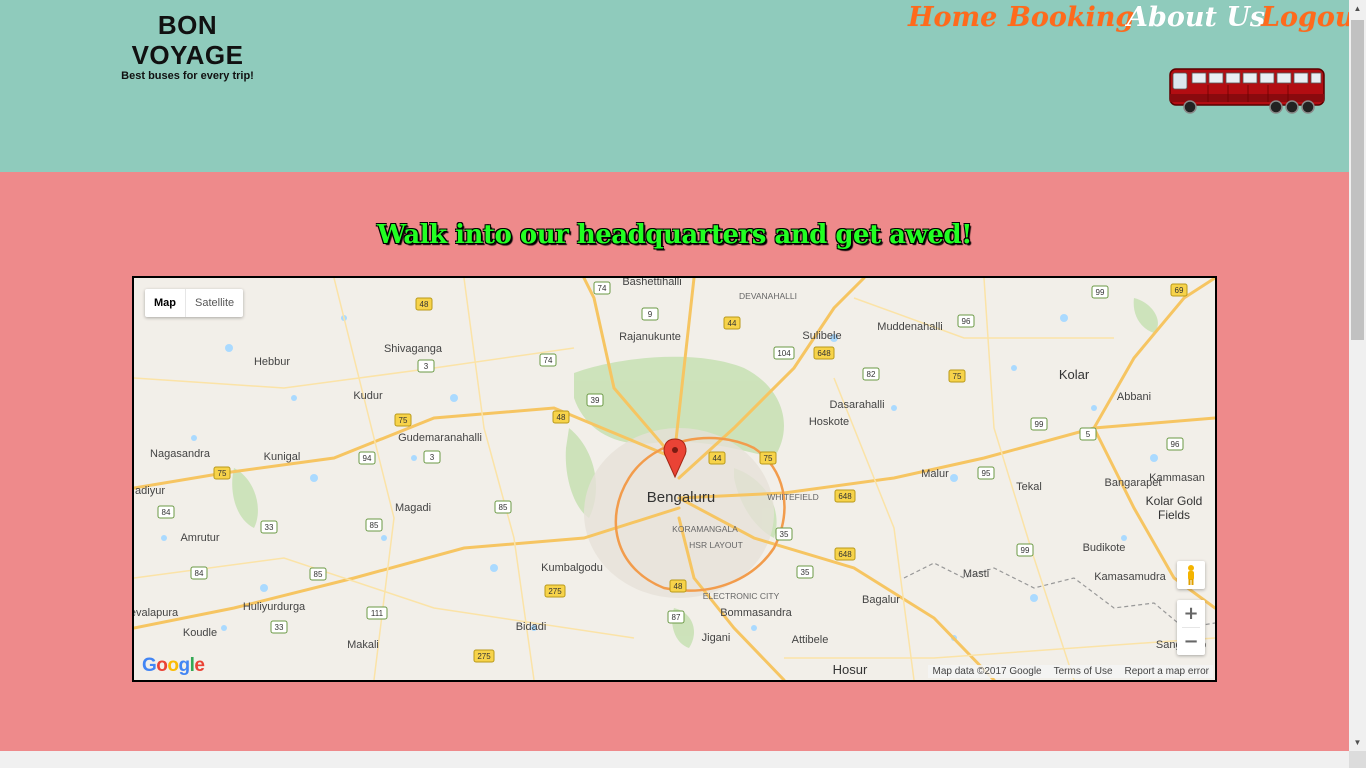 The image size is (1366, 768). Describe the element at coordinates (531, 627) in the screenshot. I see `place-label: Bidadi` at that location.